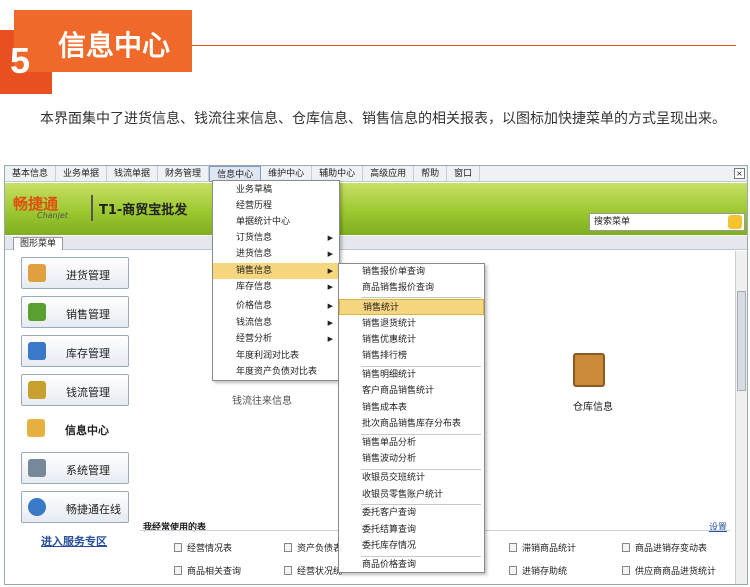  What do you see at coordinates (37, 312) in the screenshot?
I see `basket-icon` at bounding box center [37, 312].